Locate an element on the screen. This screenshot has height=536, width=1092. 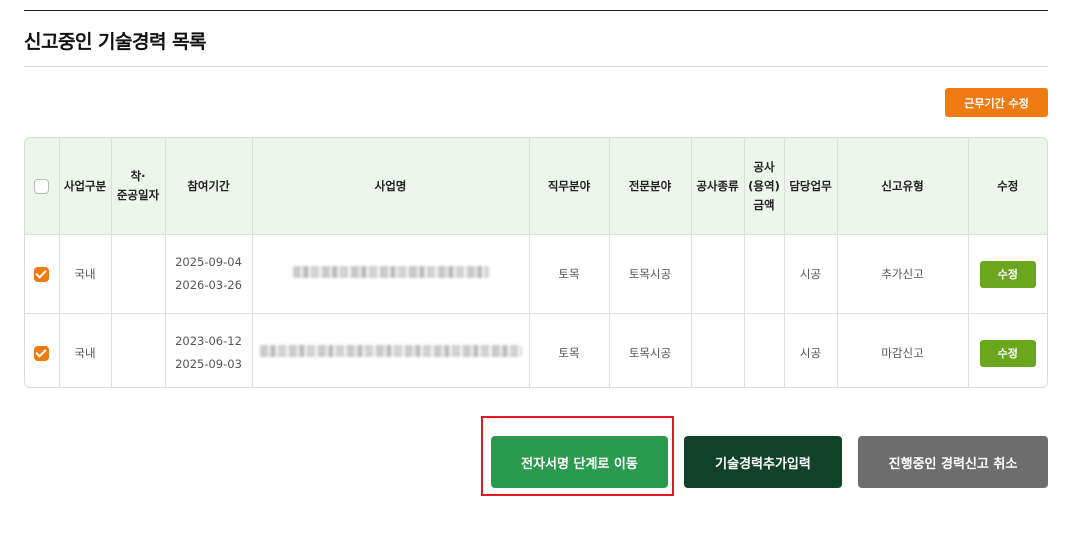
select-all-checkbox is located at coordinates (42, 186).